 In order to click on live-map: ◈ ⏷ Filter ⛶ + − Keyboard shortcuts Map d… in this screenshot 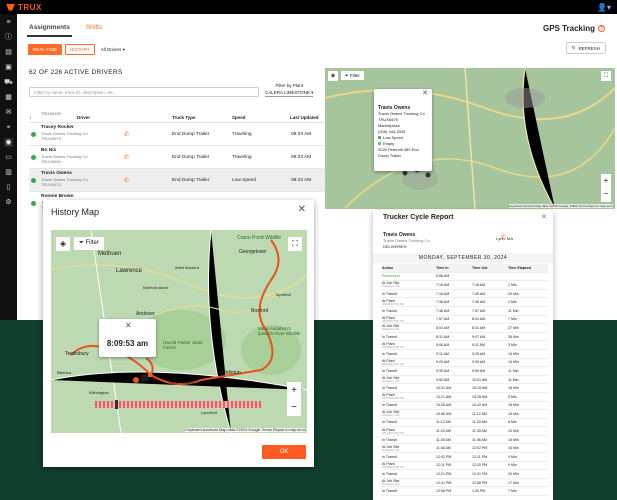, I will do `click(470, 138)`.